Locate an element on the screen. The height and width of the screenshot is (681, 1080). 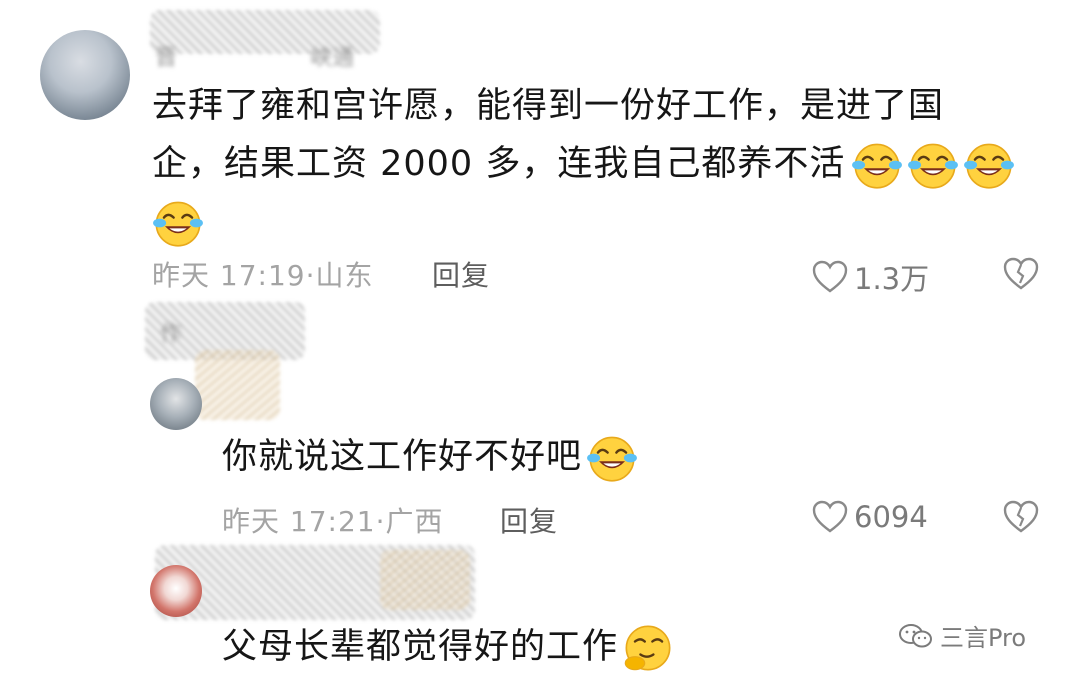
comment-meta: 昨天 17:19·山东 is located at coordinates (263, 274).